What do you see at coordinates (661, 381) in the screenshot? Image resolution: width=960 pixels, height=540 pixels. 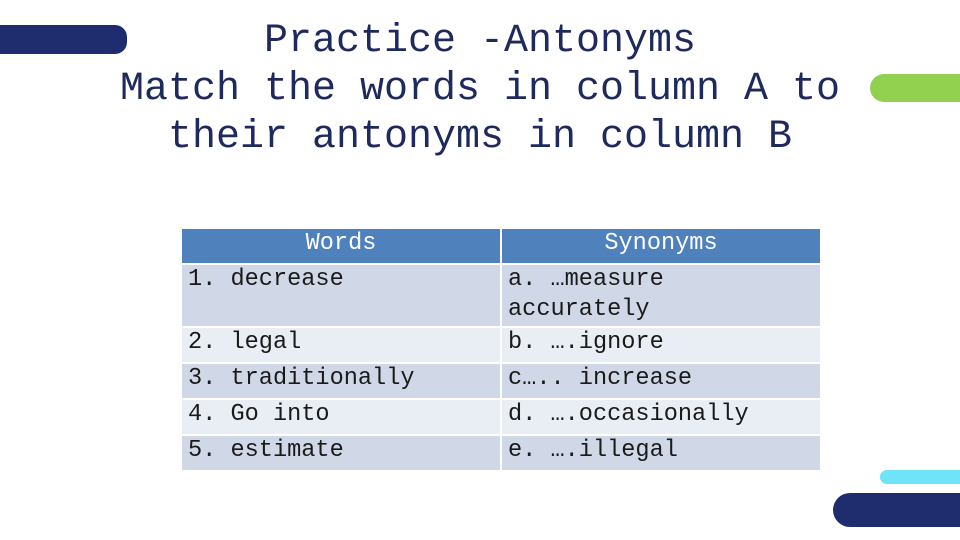 I see `antonym-cell: c….. increase` at bounding box center [661, 381].